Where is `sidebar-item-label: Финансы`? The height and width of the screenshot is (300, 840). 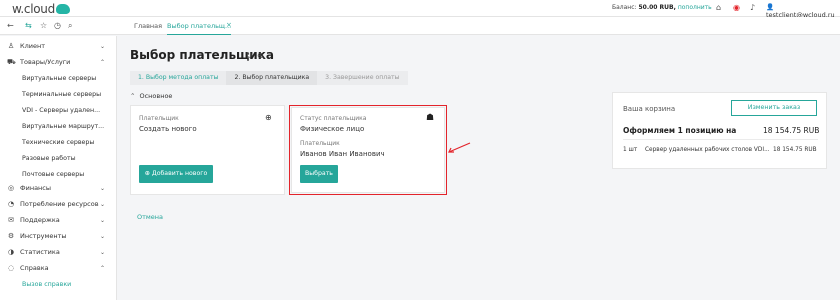
sidebar-item-label: Финансы is located at coordinates (36, 188).